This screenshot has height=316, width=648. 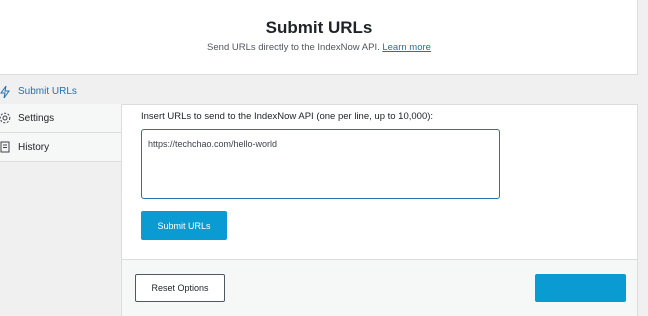 I want to click on nav-item-history: History, so click(x=60, y=147).